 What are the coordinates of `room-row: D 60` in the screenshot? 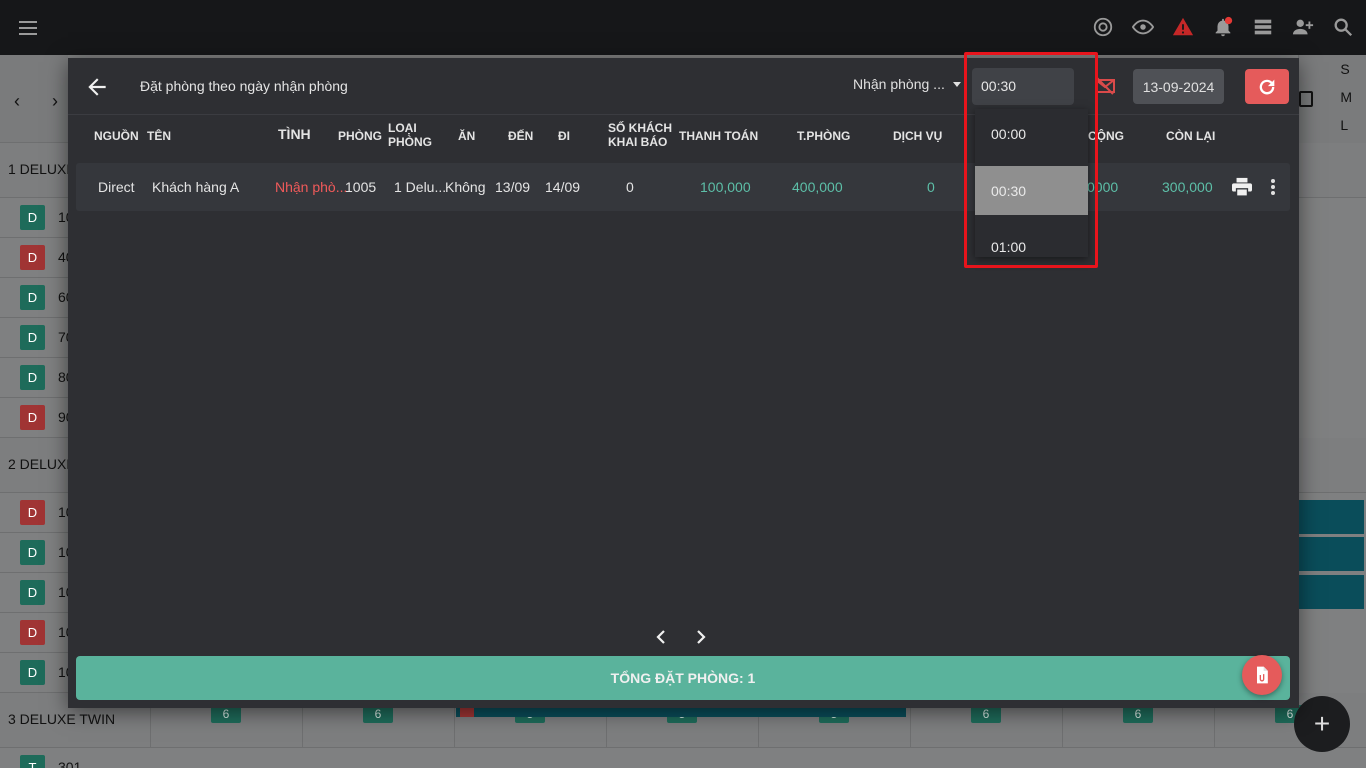 It's located at (37, 298).